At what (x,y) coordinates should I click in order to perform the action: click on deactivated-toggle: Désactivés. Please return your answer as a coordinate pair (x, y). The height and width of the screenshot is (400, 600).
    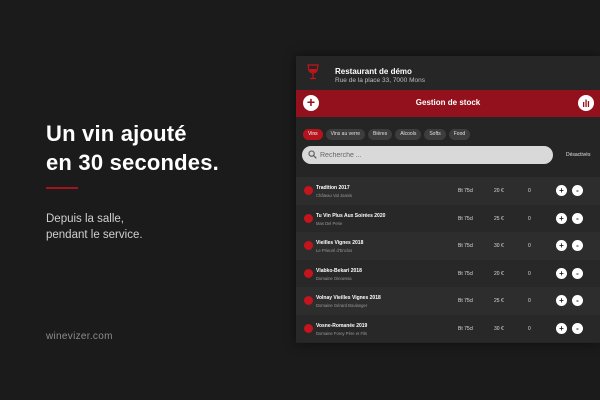
    Looking at the image, I should click on (578, 155).